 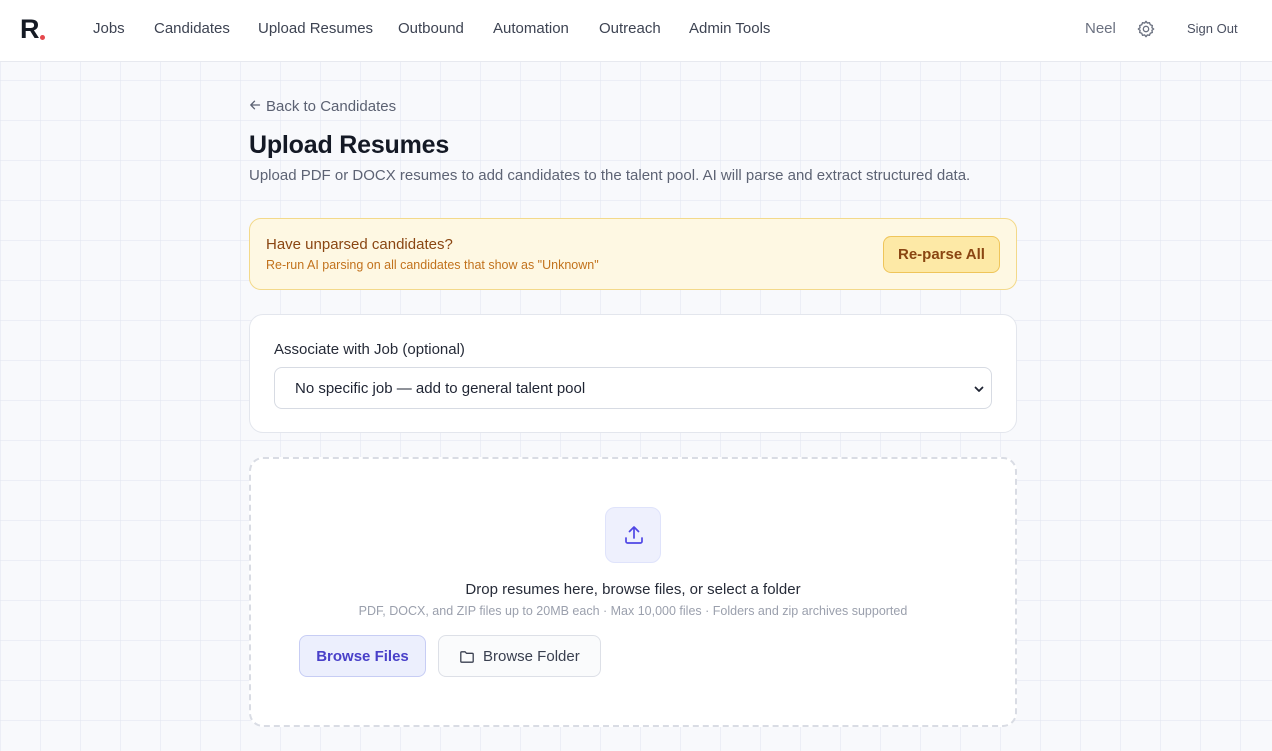 I want to click on arrow-left-icon, so click(x=256, y=107).